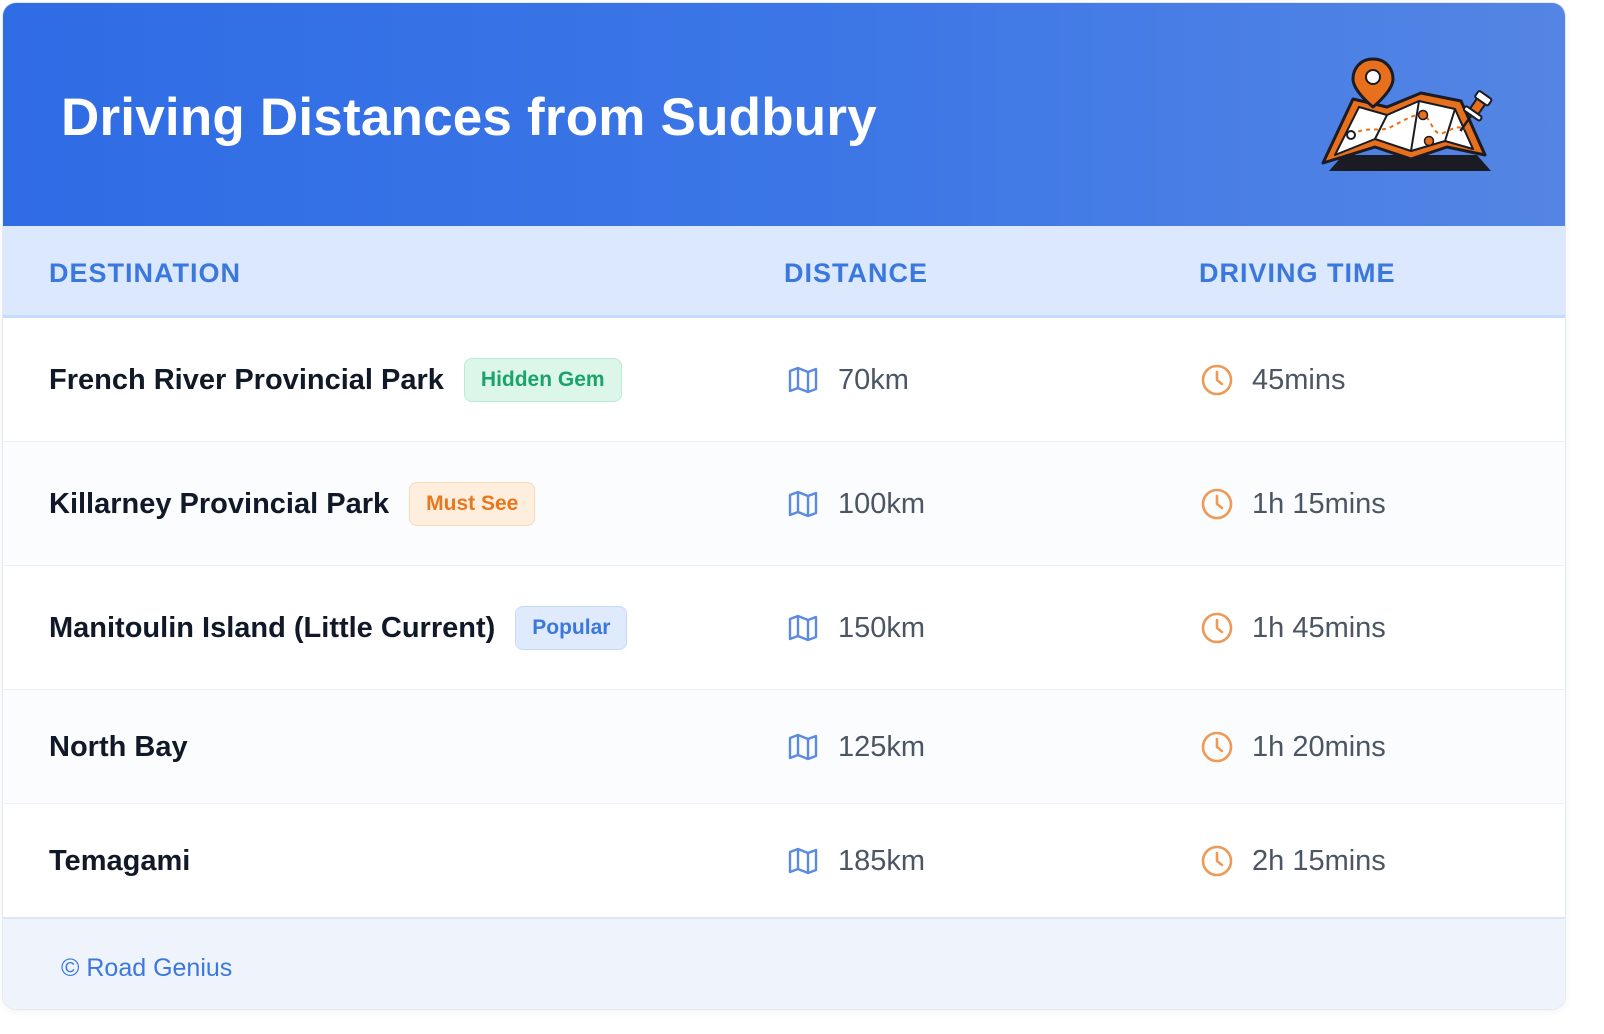 This screenshot has height=1034, width=1604. I want to click on card-footer: © Road Genius, so click(784, 963).